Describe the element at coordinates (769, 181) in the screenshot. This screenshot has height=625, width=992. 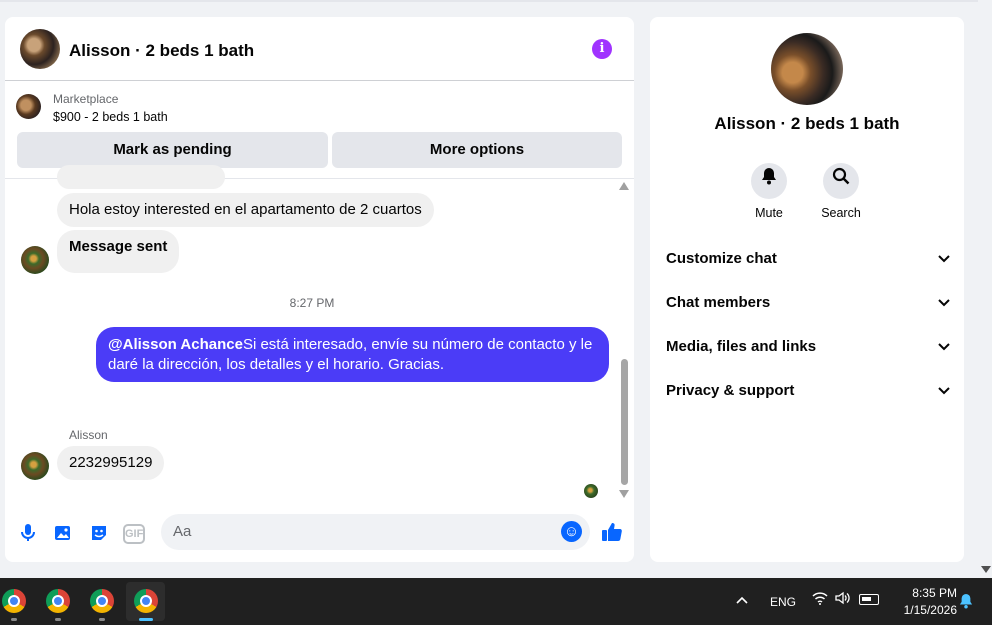
I see `bell-icon` at that location.